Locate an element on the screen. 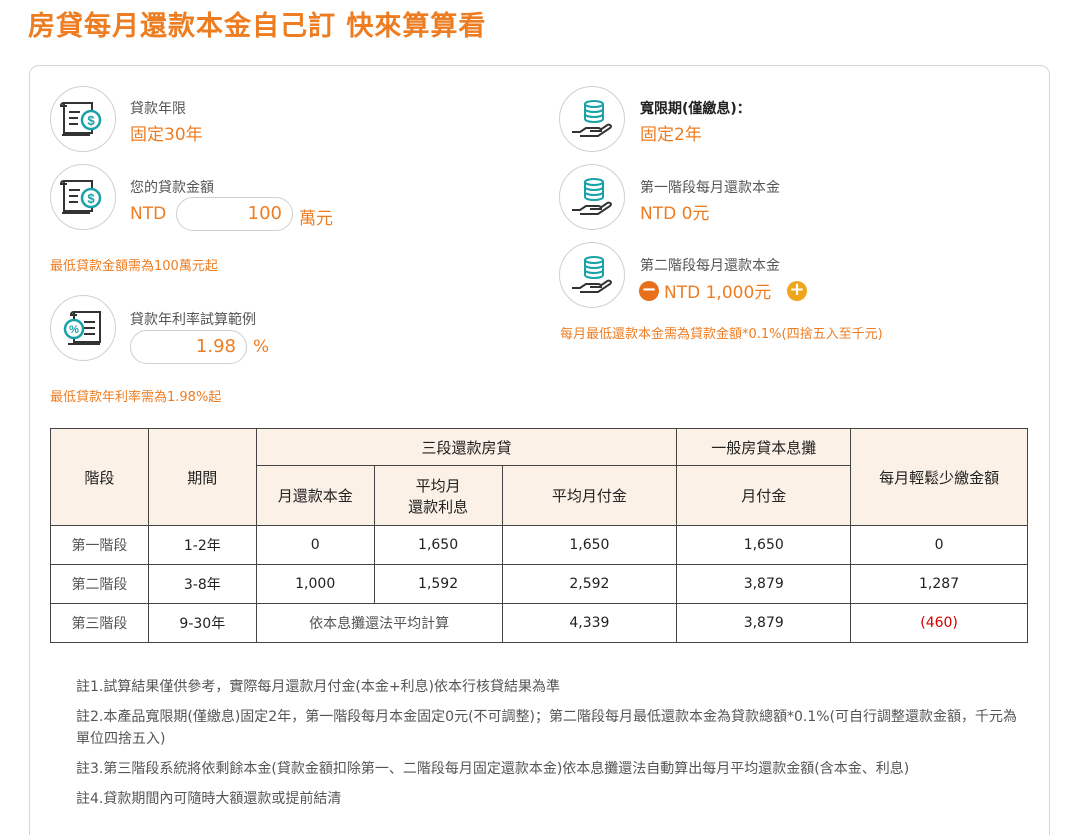  bill-percent-icon: % is located at coordinates (83, 328).